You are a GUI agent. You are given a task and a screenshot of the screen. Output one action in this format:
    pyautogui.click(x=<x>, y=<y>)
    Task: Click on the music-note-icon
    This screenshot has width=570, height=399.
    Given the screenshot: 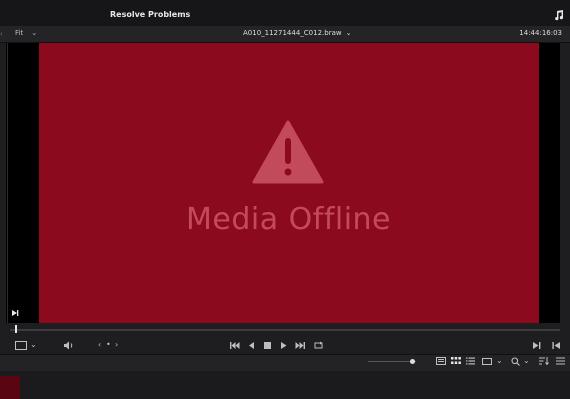 What is the action you would take?
    pyautogui.click(x=559, y=15)
    